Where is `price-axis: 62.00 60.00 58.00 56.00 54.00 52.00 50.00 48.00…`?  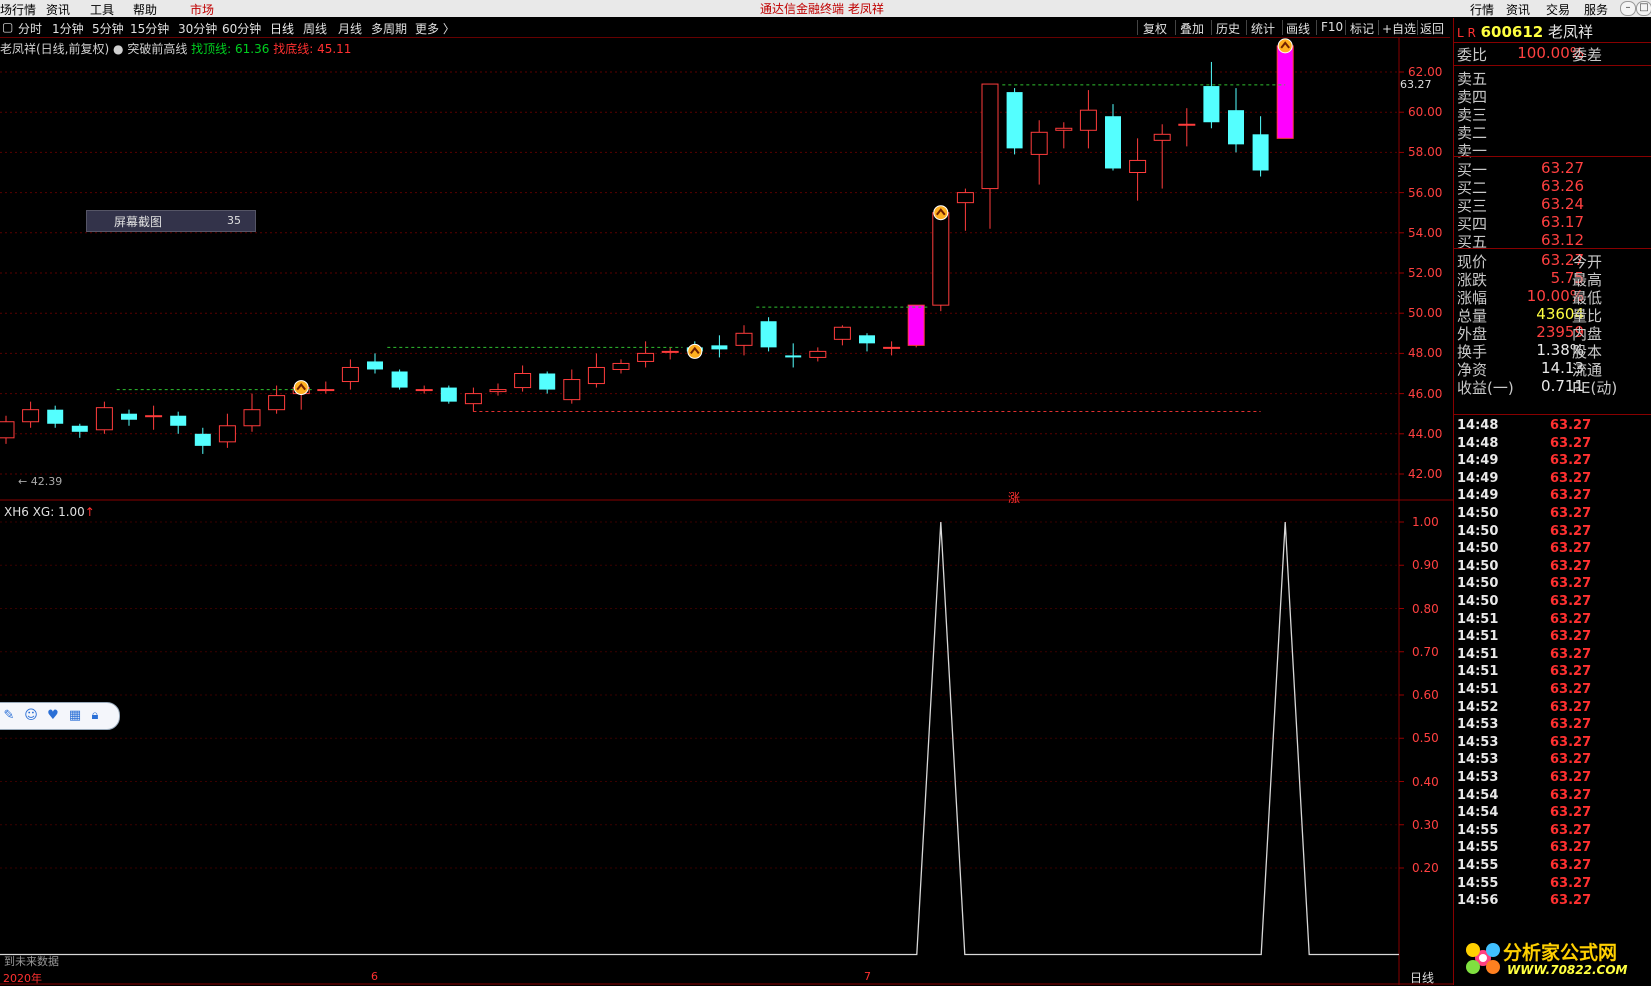
price-axis: 62.00 60.00 58.00 56.00 54.00 52.00 50.00 48.00… is located at coordinates (1430, 268).